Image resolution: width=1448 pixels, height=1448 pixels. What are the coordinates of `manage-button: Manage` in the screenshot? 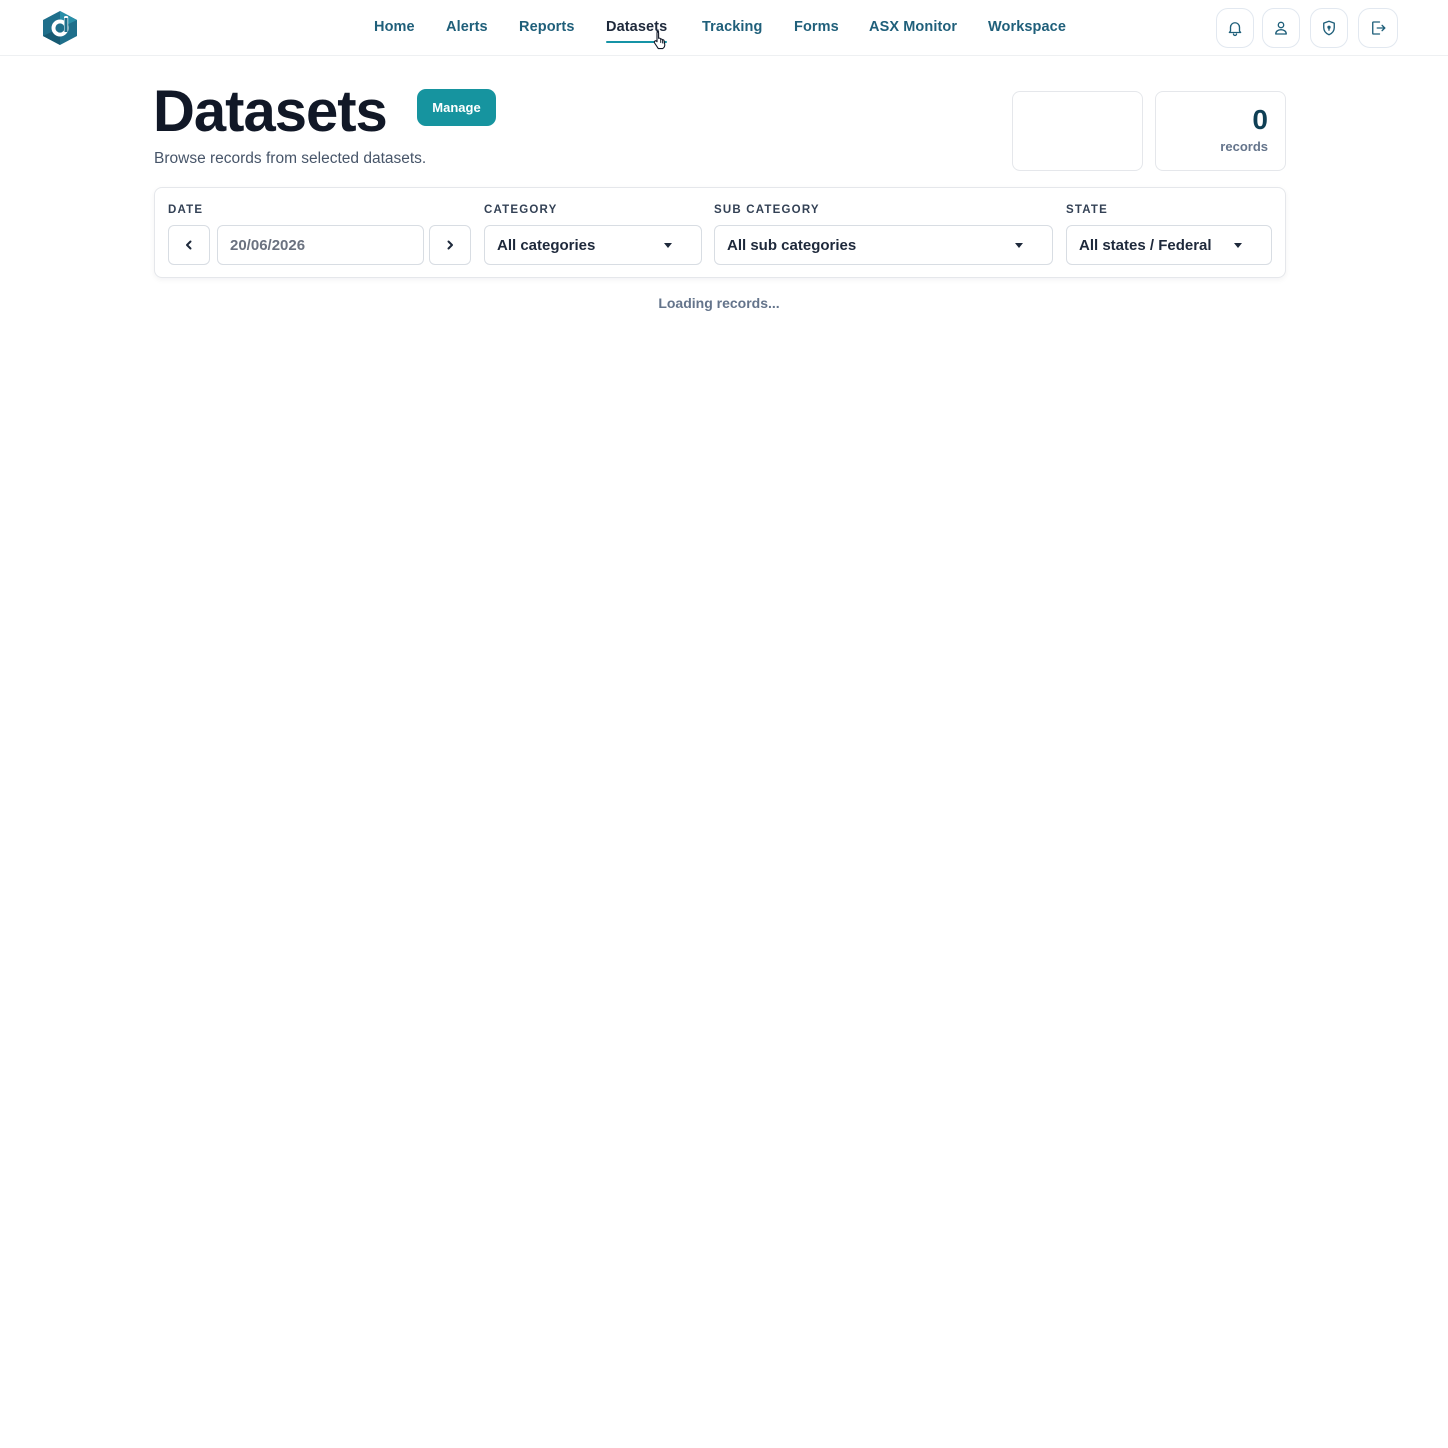 It's located at (456, 107).